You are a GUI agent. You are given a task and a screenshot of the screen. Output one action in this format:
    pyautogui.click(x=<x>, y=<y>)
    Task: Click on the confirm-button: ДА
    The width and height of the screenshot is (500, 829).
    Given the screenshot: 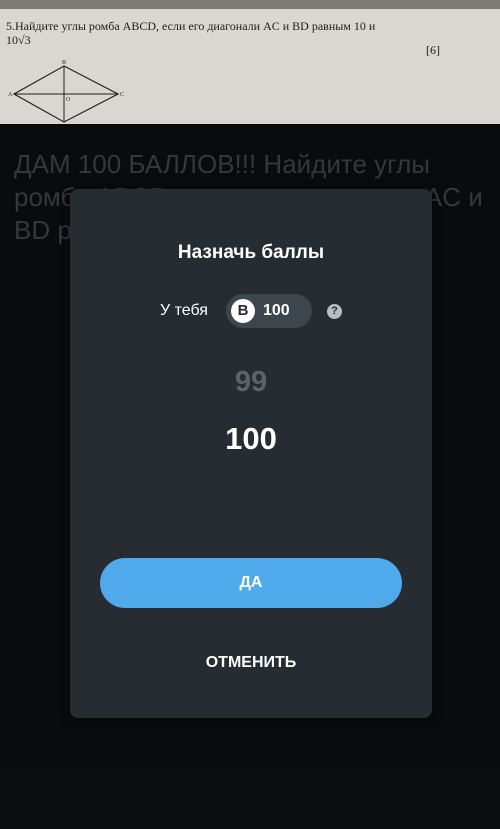 What is the action you would take?
    pyautogui.click(x=251, y=583)
    